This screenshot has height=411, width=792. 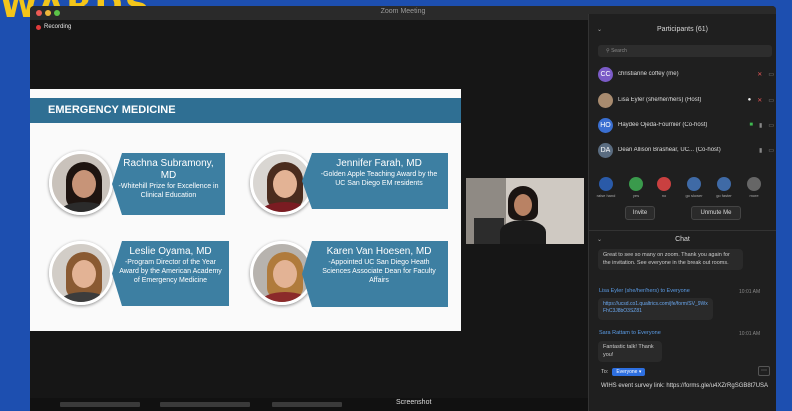 What do you see at coordinates (168, 163) in the screenshot?
I see `card-name: Rachna Subramony,` at bounding box center [168, 163].